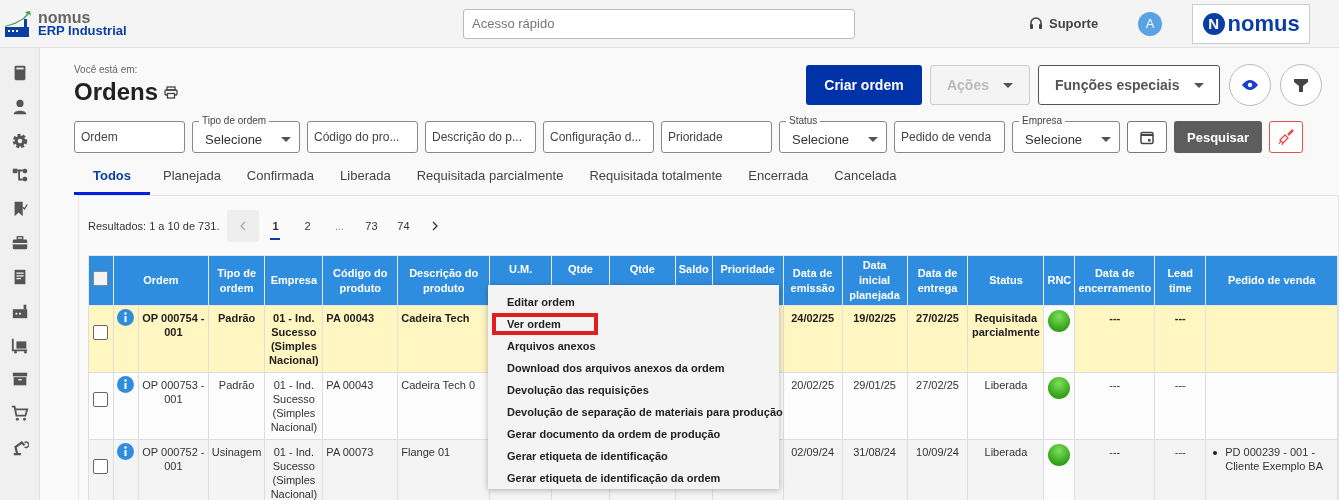  What do you see at coordinates (545, 324) in the screenshot?
I see `menu-item: Ver ordem` at bounding box center [545, 324].